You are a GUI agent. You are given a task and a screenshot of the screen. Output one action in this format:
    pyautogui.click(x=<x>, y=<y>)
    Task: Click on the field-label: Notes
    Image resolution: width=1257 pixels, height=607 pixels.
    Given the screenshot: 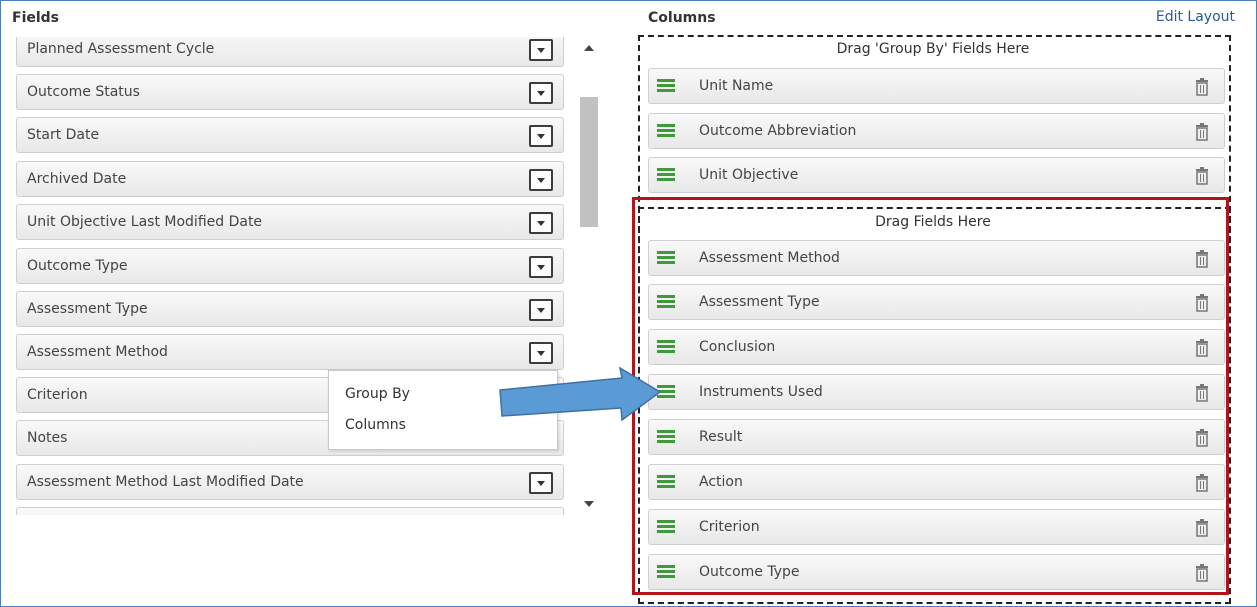 What is the action you would take?
    pyautogui.click(x=47, y=438)
    